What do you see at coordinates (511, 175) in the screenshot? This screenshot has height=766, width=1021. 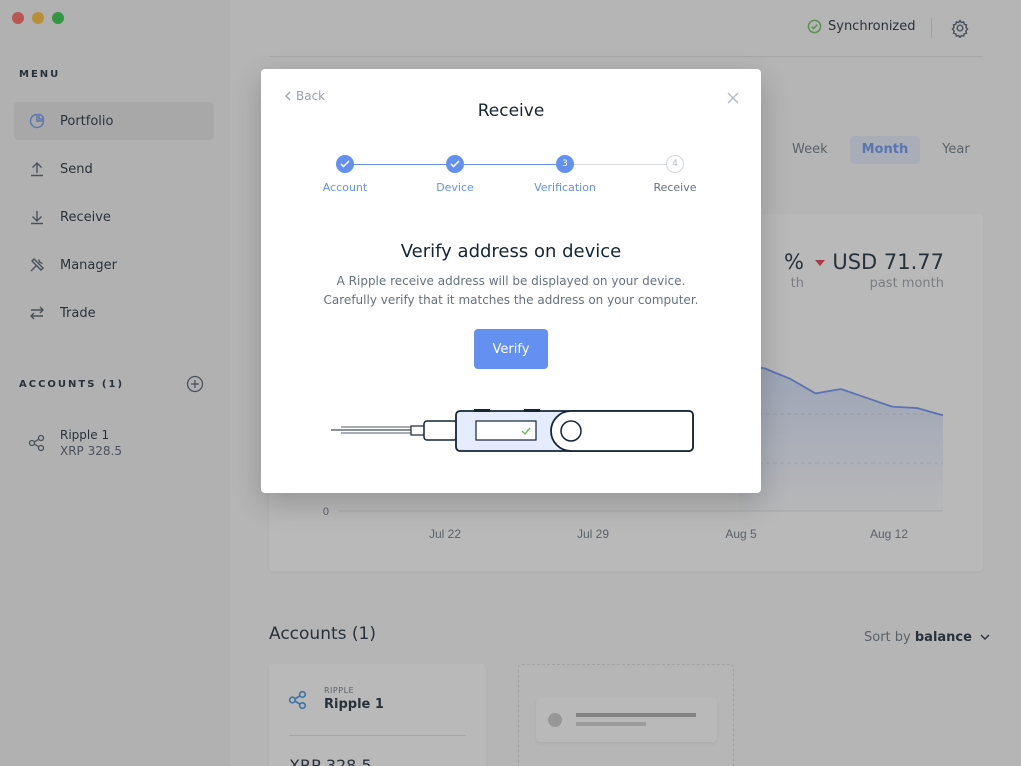 I see `stepper: 3 4 Account Device Verification Receive` at bounding box center [511, 175].